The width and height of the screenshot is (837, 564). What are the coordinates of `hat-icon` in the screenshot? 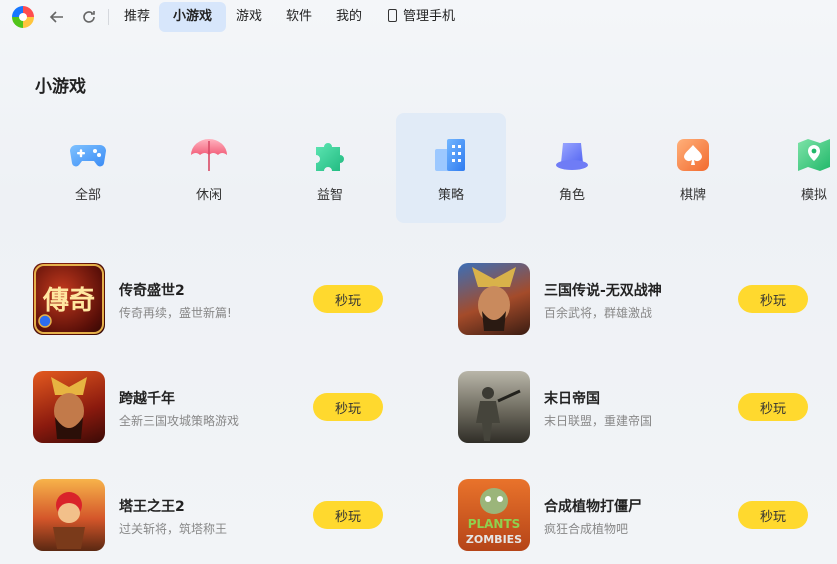 It's located at (572, 155).